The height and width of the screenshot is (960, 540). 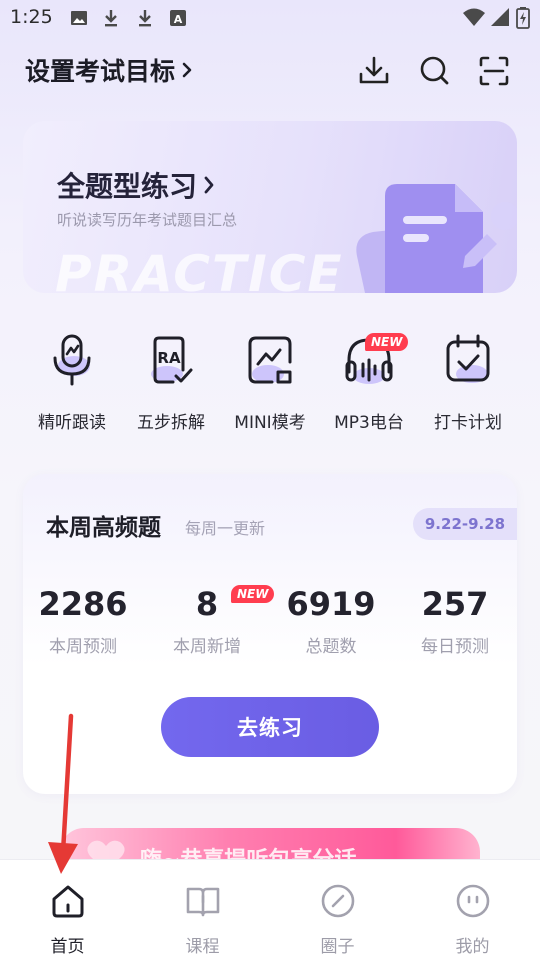 What do you see at coordinates (338, 901) in the screenshot?
I see `circle-slash-icon` at bounding box center [338, 901].